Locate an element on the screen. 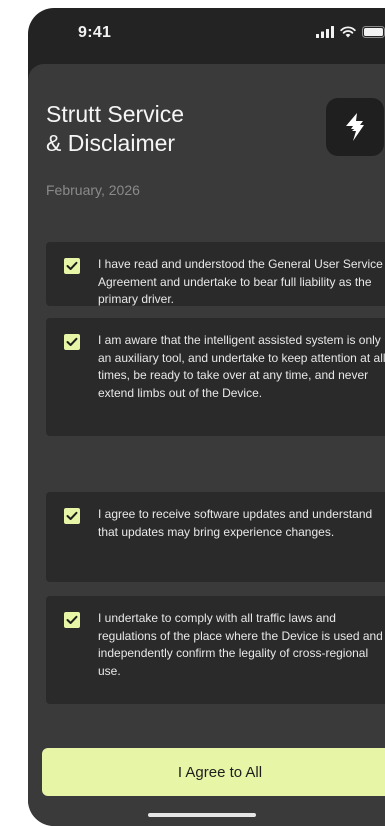 This screenshot has width=385, height=826. date-label: February, 2026 is located at coordinates (93, 190).